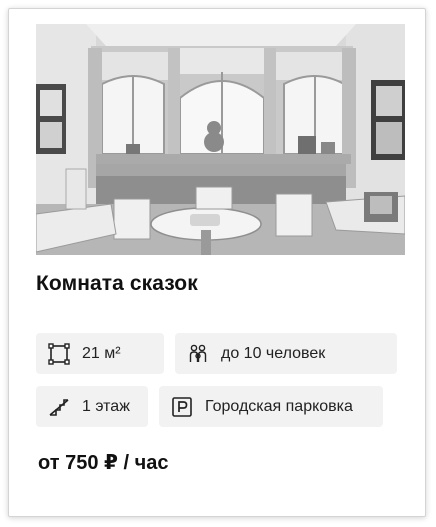 The width and height of the screenshot is (436, 527). What do you see at coordinates (106, 406) in the screenshot?
I see `feature-floor-label: 1 этаж` at bounding box center [106, 406].